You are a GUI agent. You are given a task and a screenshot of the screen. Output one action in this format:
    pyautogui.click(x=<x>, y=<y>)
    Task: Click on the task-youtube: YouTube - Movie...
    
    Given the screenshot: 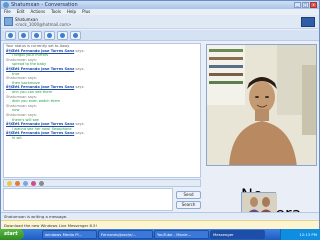 What is the action you would take?
    pyautogui.click(x=181, y=234)
    